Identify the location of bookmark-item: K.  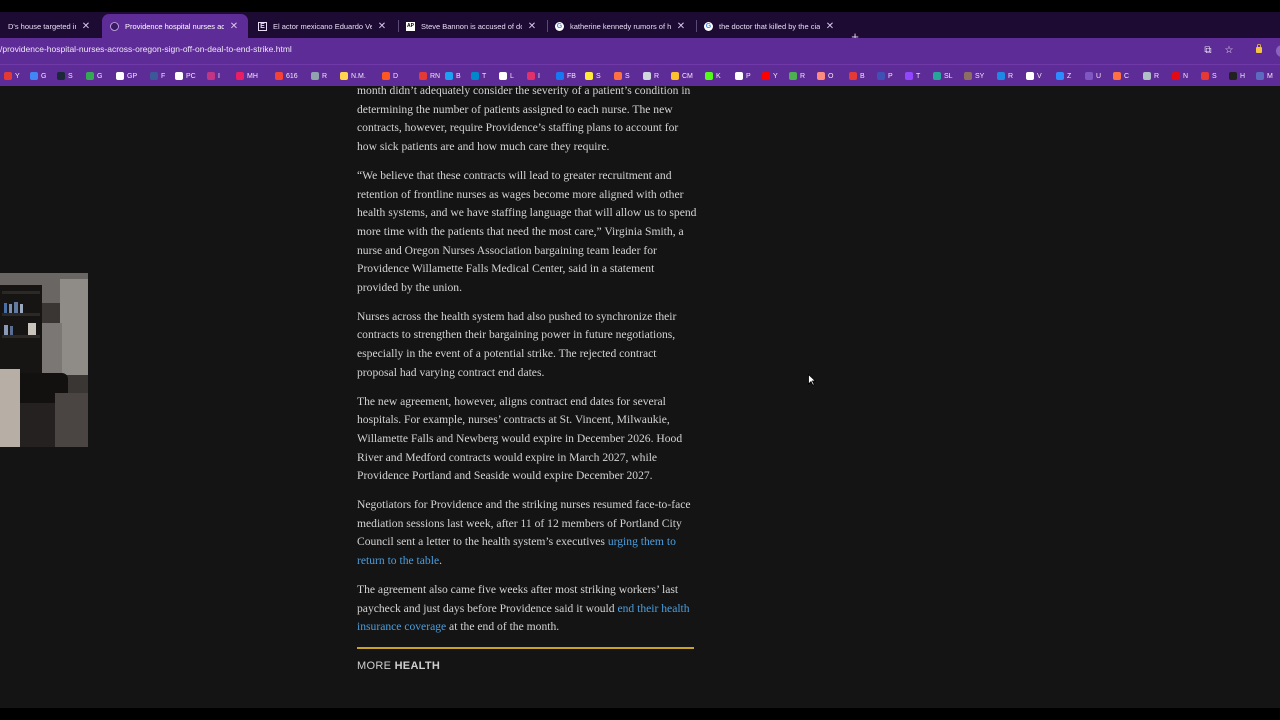
(713, 76).